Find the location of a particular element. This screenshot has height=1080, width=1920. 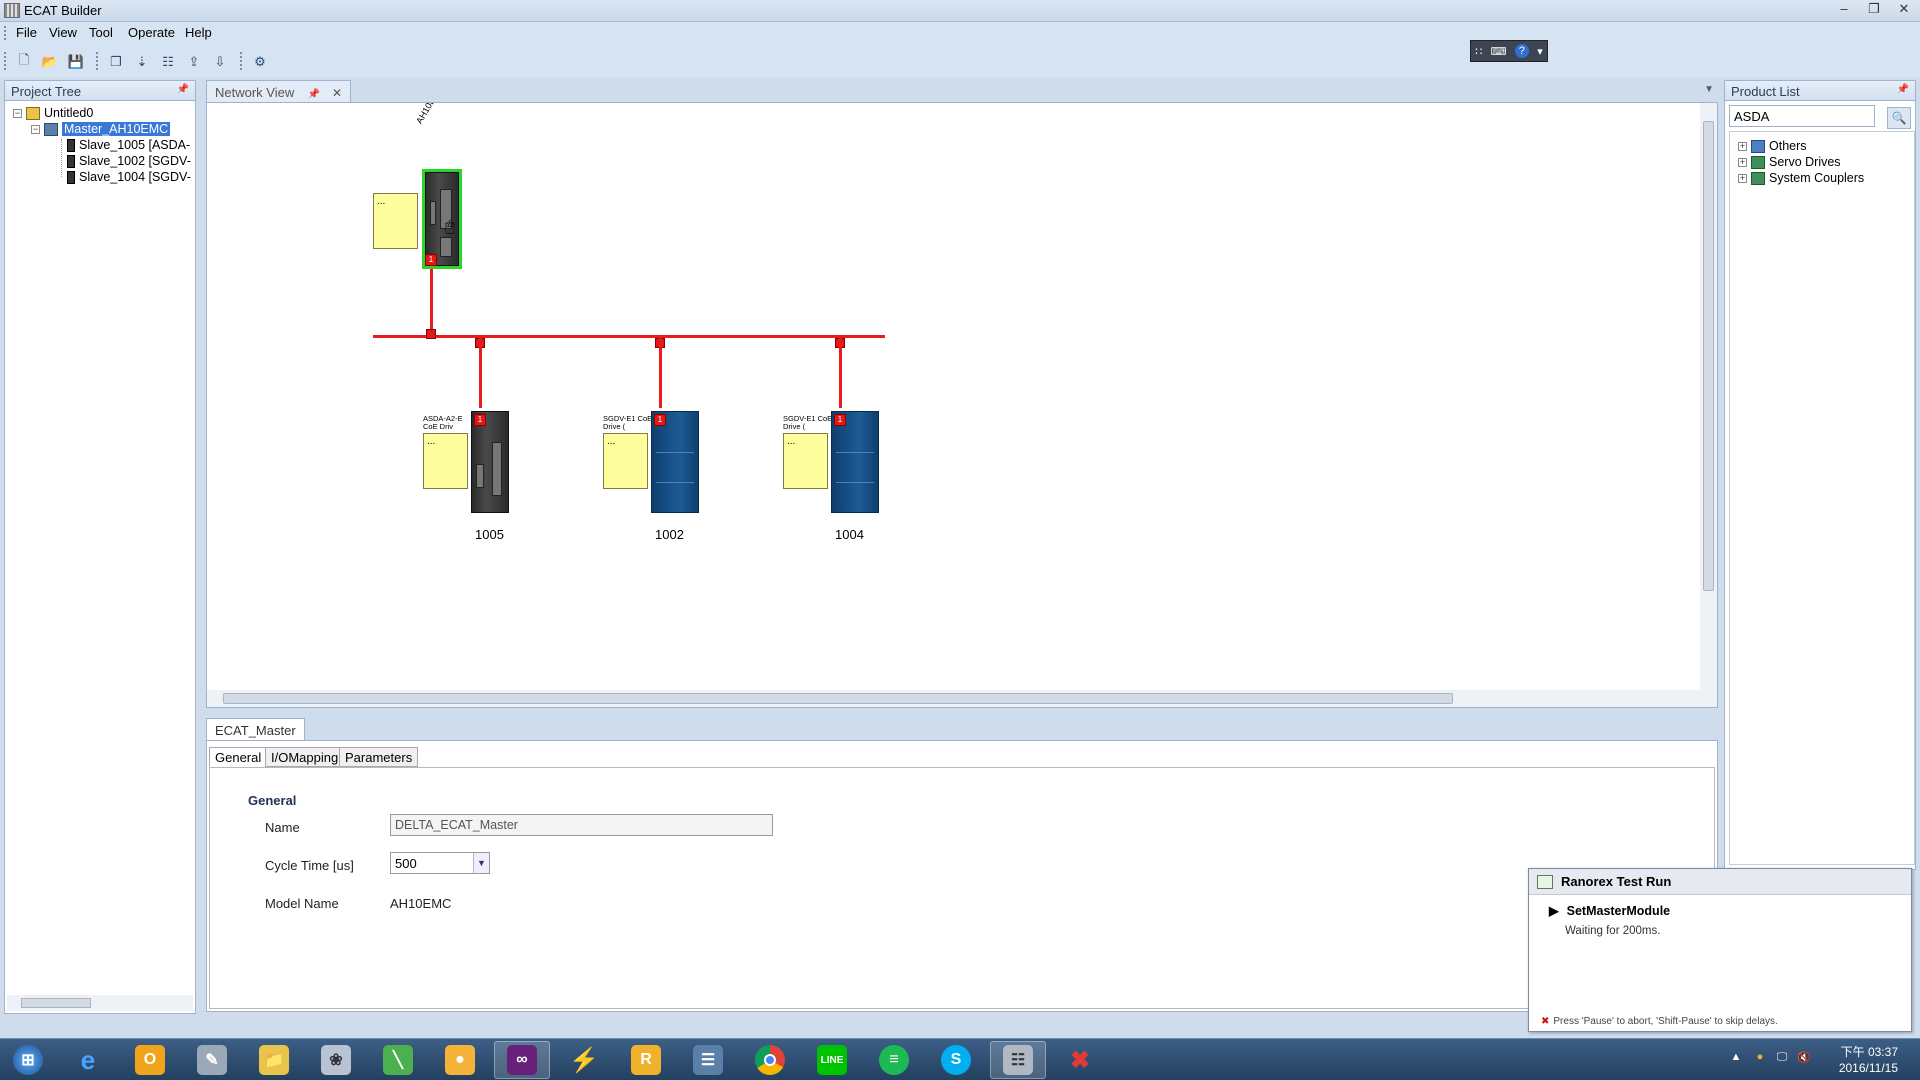

mouse-cursor-icon: 🖱 is located at coordinates (450, 226).